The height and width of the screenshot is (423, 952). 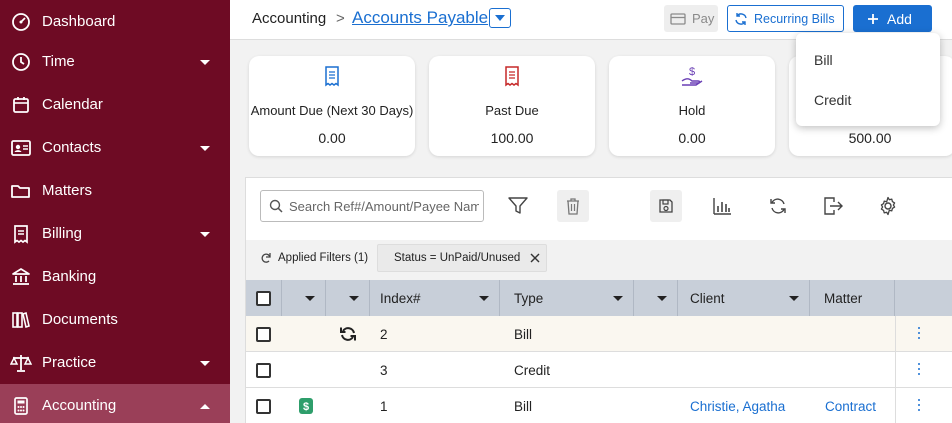 I want to click on sidebar-item-label: Contacts, so click(x=72, y=147).